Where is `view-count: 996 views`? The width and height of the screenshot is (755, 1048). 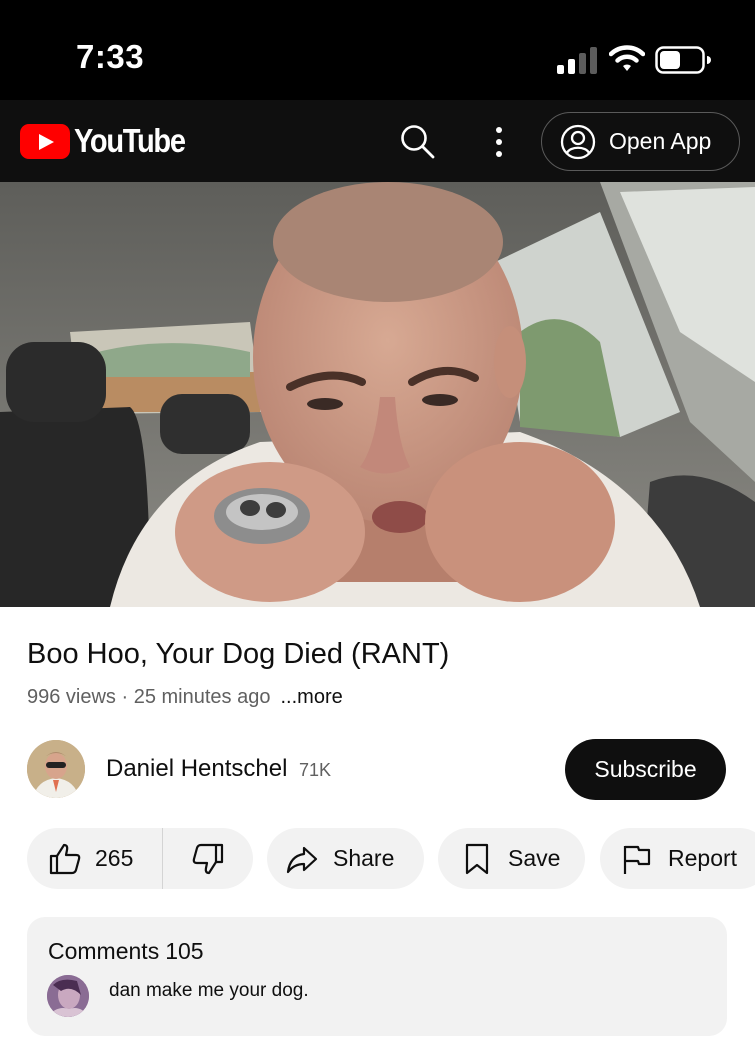 view-count: 996 views is located at coordinates (71, 697).